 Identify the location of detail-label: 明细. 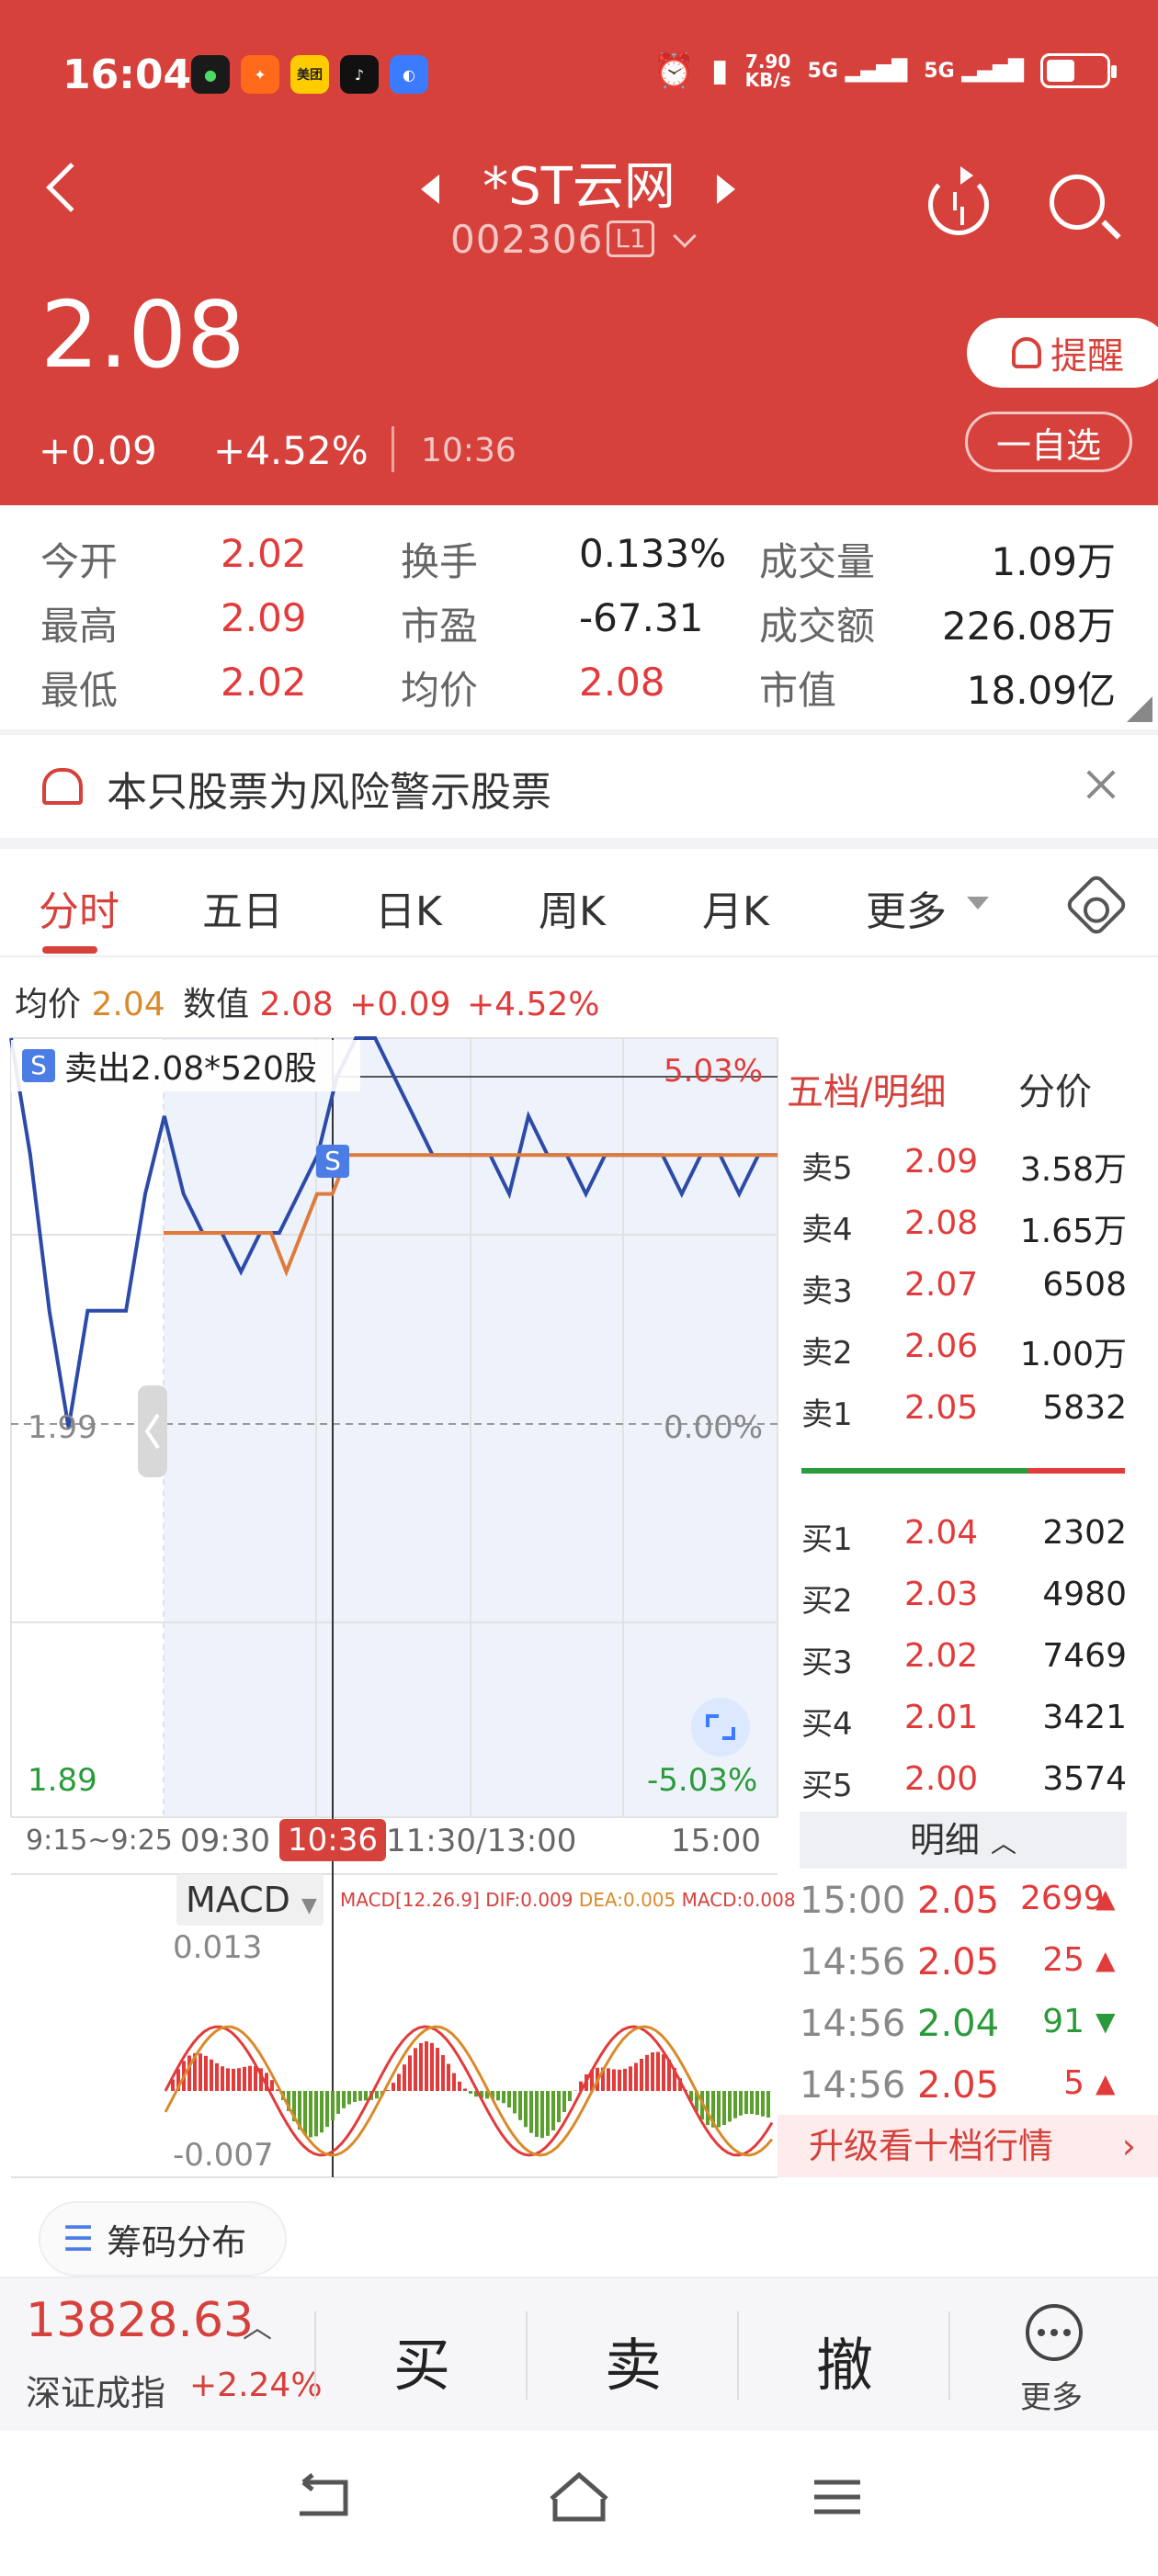
(945, 1840).